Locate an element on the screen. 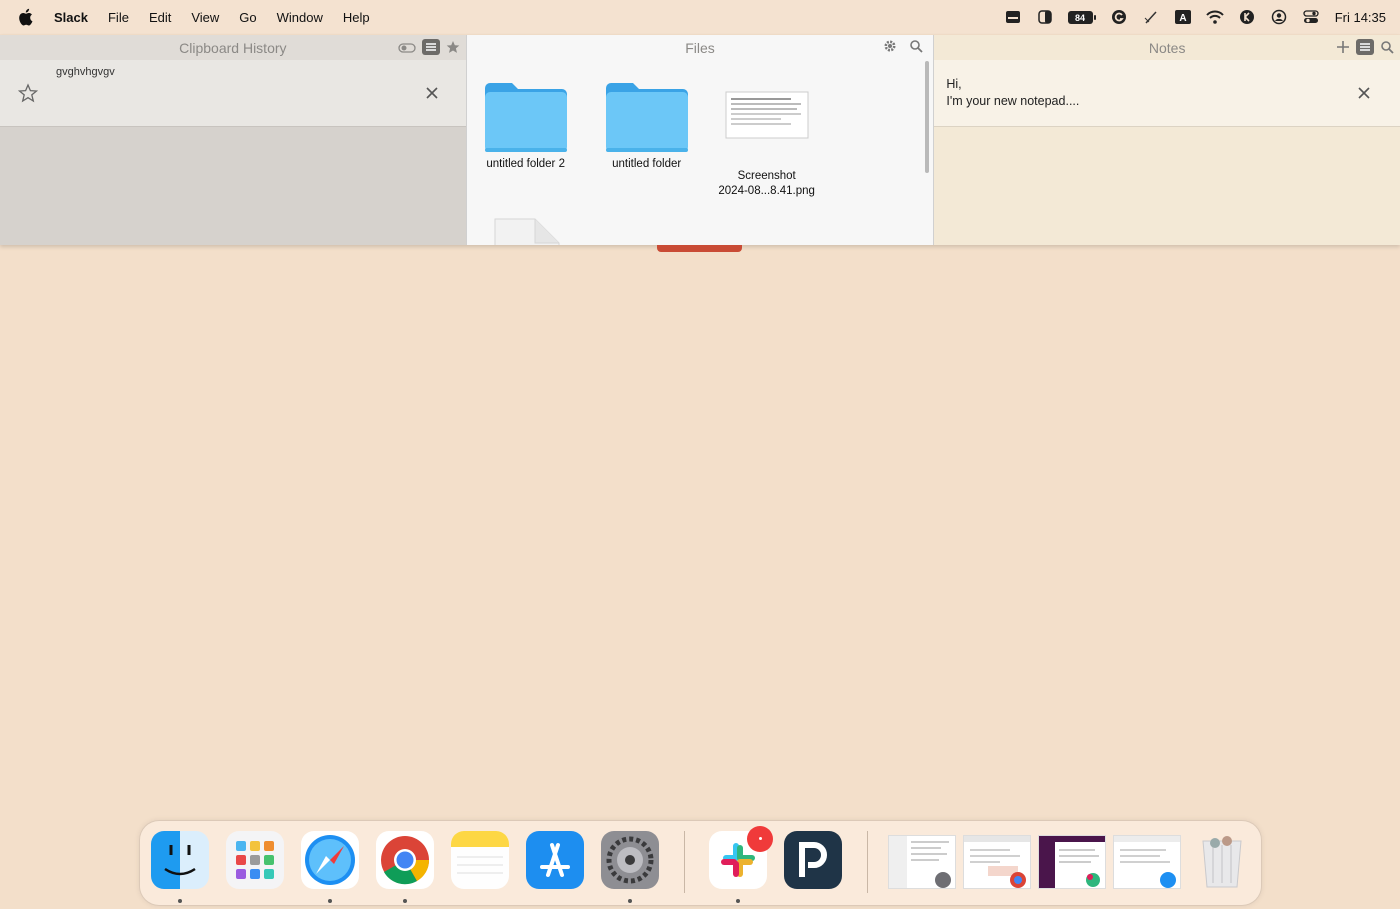 The width and height of the screenshot is (1400, 909). notes-title: Notes is located at coordinates (1167, 47).